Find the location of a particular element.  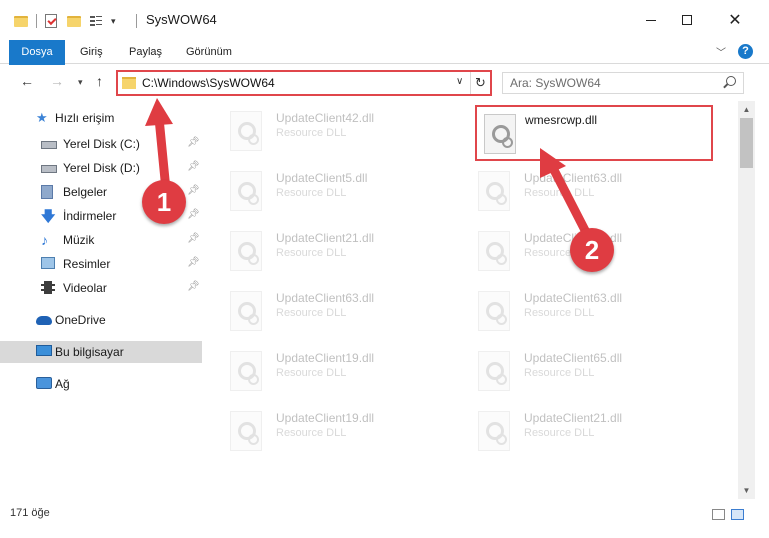

file-name: UpdateClient5.dll is located at coordinates (322, 178).